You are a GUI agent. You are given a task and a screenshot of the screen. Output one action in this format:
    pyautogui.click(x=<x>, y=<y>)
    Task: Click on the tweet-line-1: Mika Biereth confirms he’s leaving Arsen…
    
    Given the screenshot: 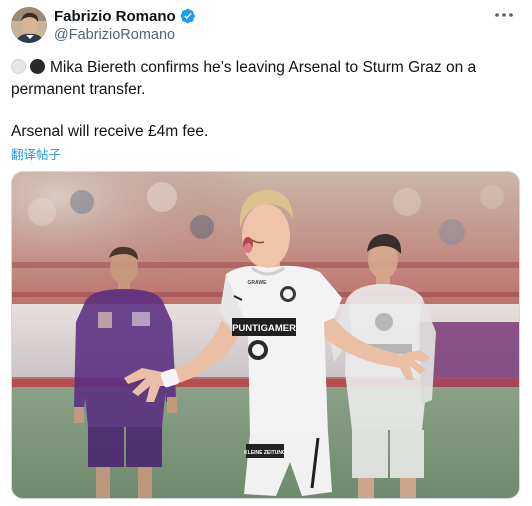 What is the action you would take?
    pyautogui.click(x=261, y=68)
    